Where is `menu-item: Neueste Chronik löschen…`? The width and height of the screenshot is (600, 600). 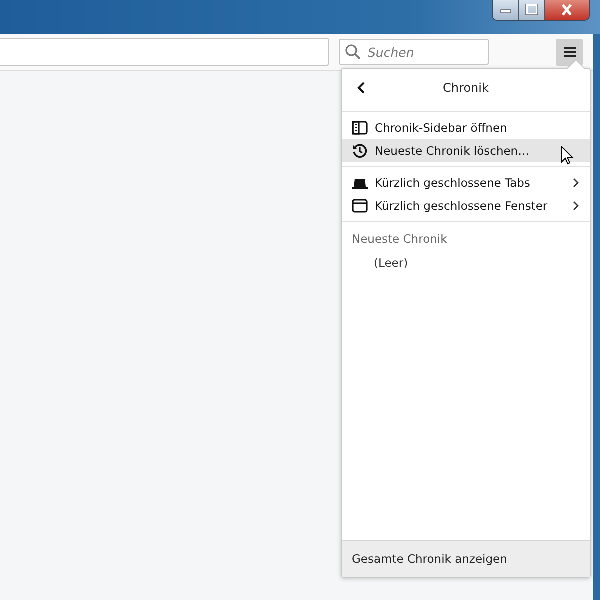
menu-item: Neueste Chronik löschen… is located at coordinates (466, 150).